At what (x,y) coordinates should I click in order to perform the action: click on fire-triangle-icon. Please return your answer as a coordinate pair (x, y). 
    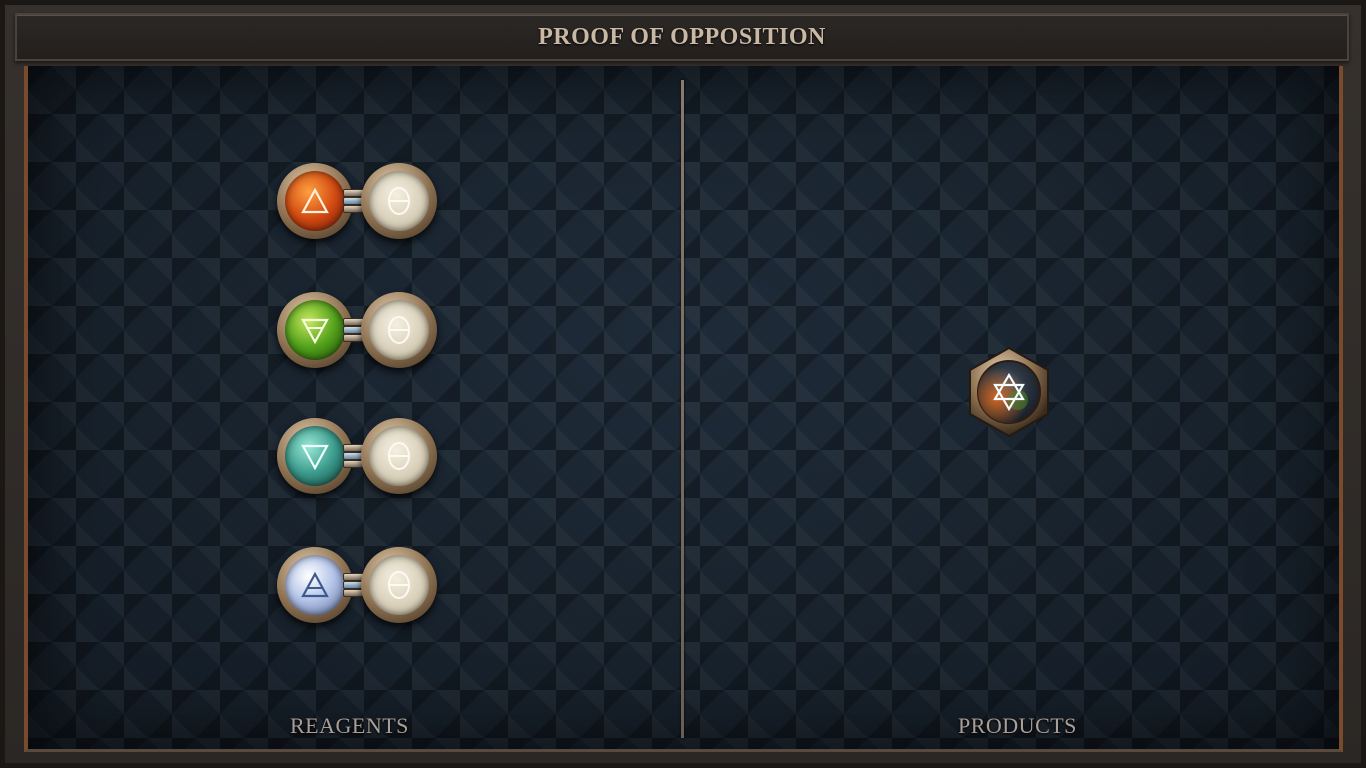
    Looking at the image, I should click on (315, 201).